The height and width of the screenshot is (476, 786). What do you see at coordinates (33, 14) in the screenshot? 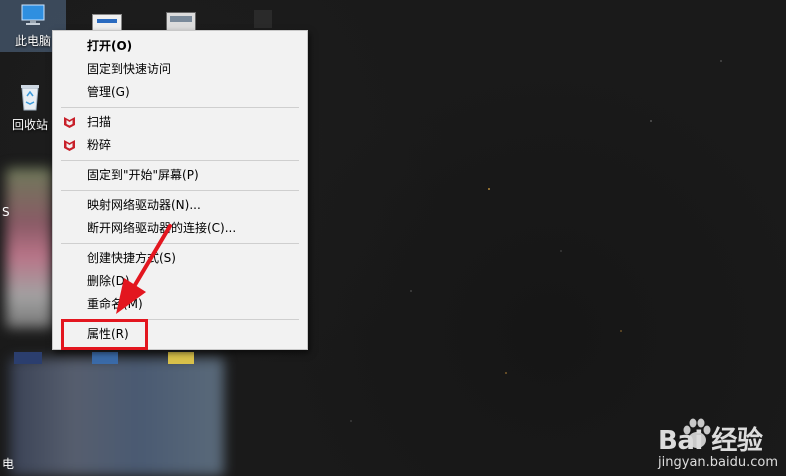
I see `computer-icon` at bounding box center [33, 14].